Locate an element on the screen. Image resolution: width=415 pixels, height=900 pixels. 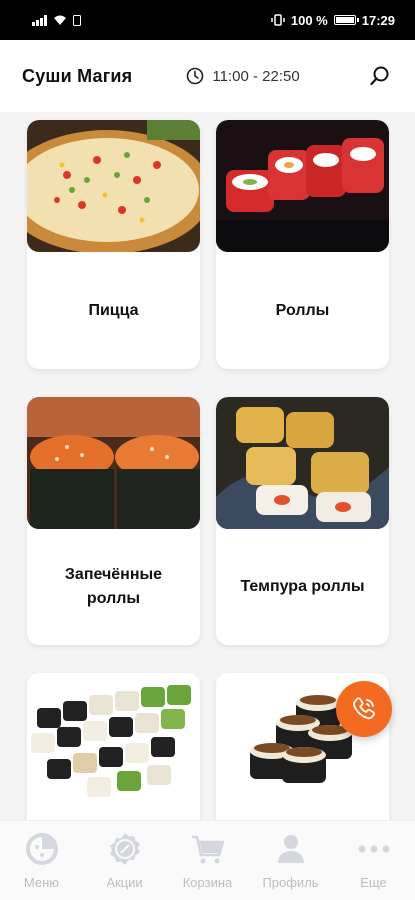
nav-item-profile: Профиль is located at coordinates (290, 860).